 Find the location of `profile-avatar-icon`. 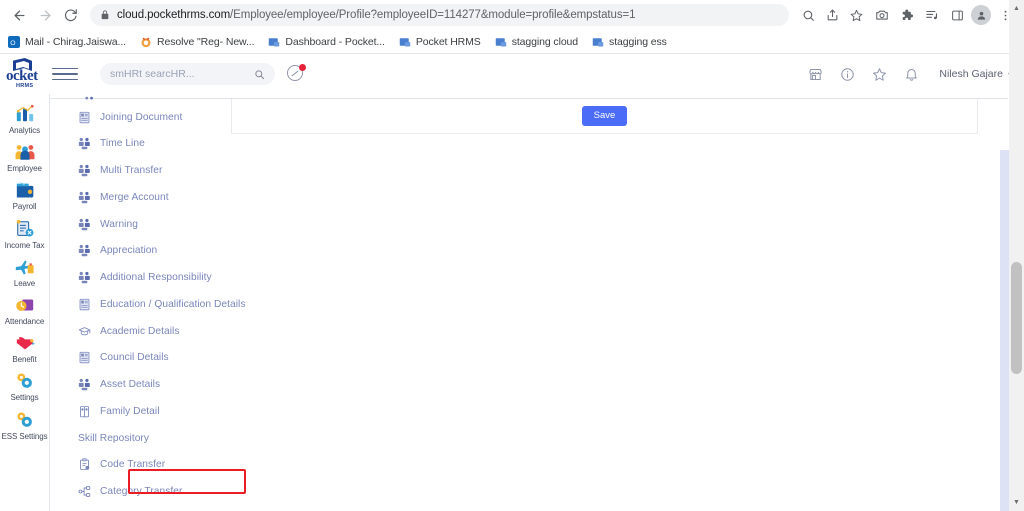

profile-avatar-icon is located at coordinates (981, 15).